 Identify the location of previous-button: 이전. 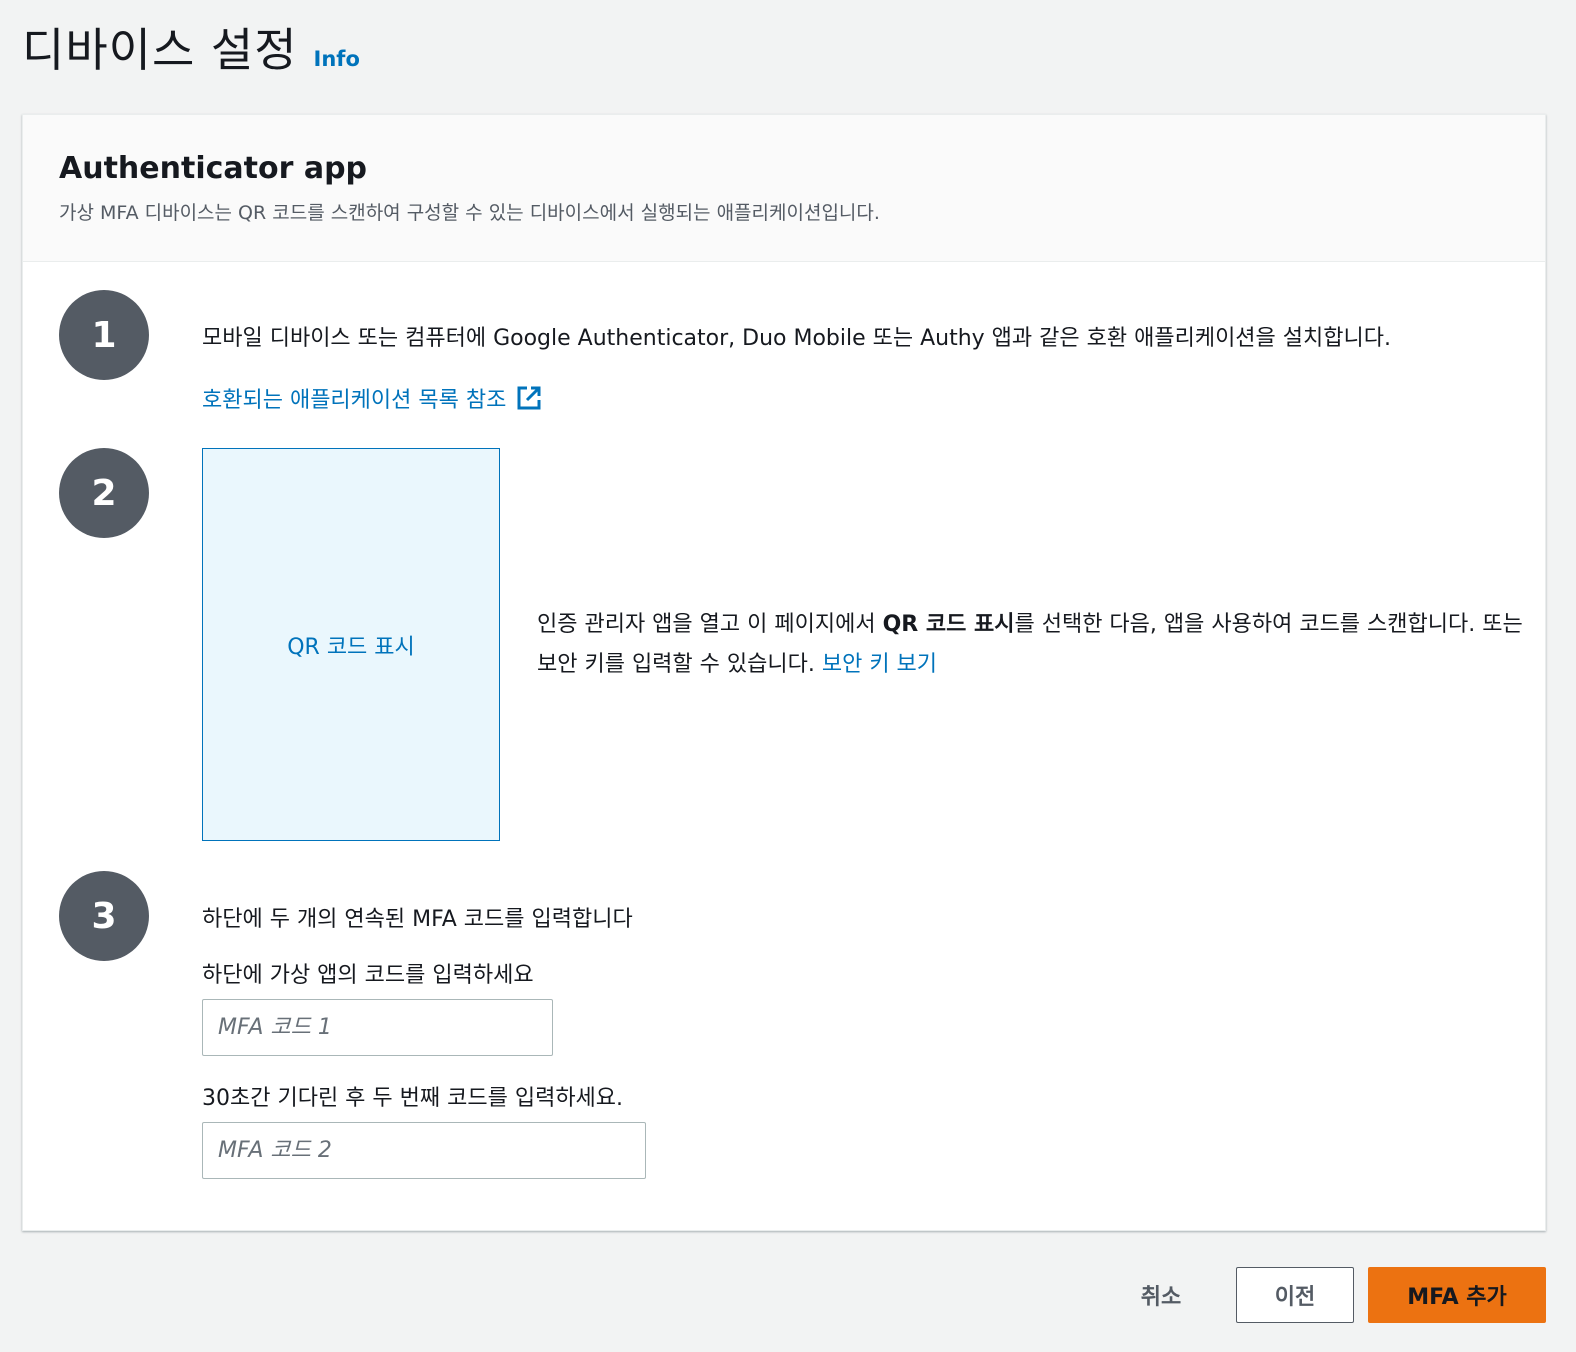
(1295, 1295).